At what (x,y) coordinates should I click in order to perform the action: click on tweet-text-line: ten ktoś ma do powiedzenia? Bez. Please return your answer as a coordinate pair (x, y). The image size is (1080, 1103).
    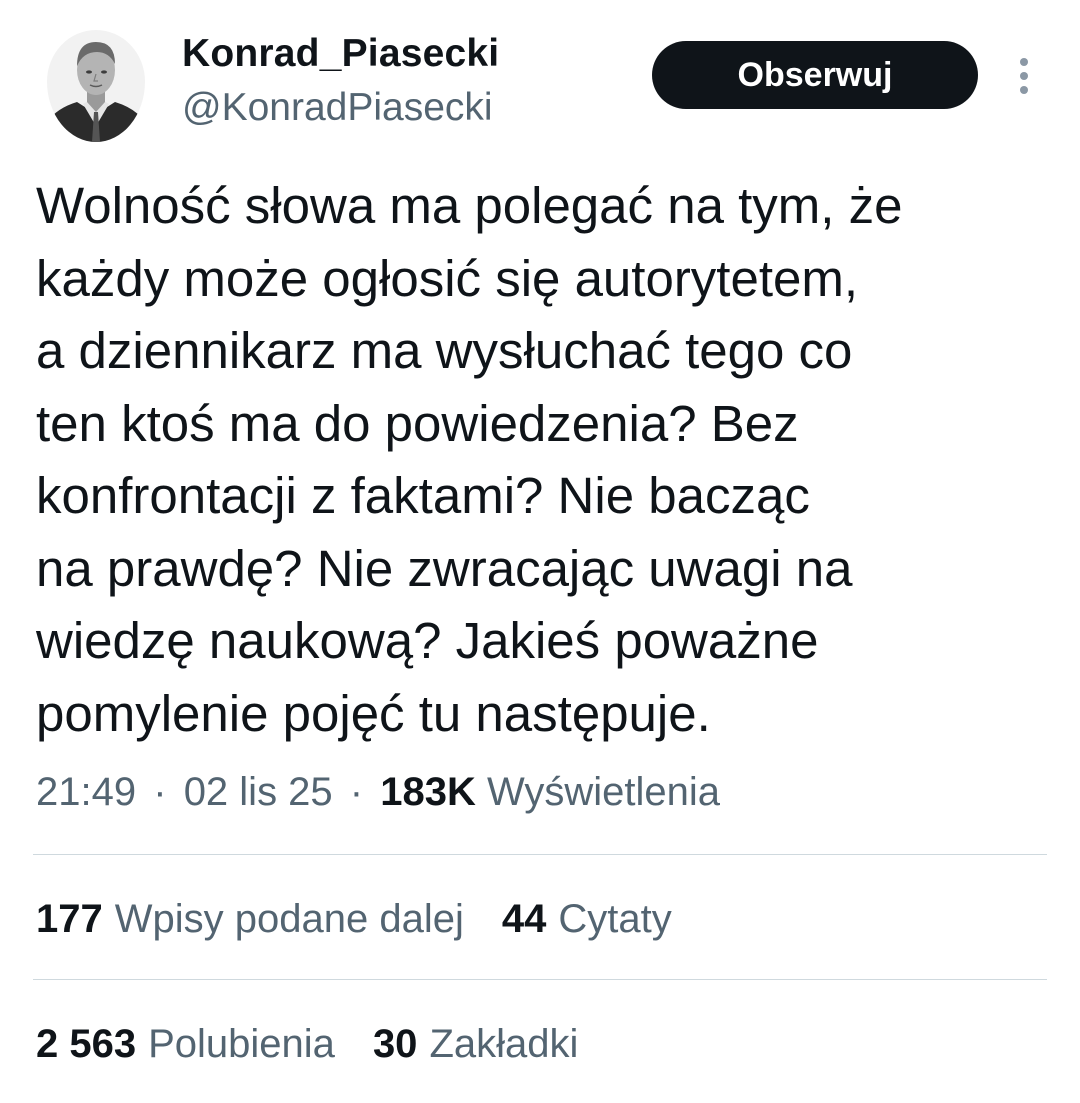
    Looking at the image, I should click on (417, 423).